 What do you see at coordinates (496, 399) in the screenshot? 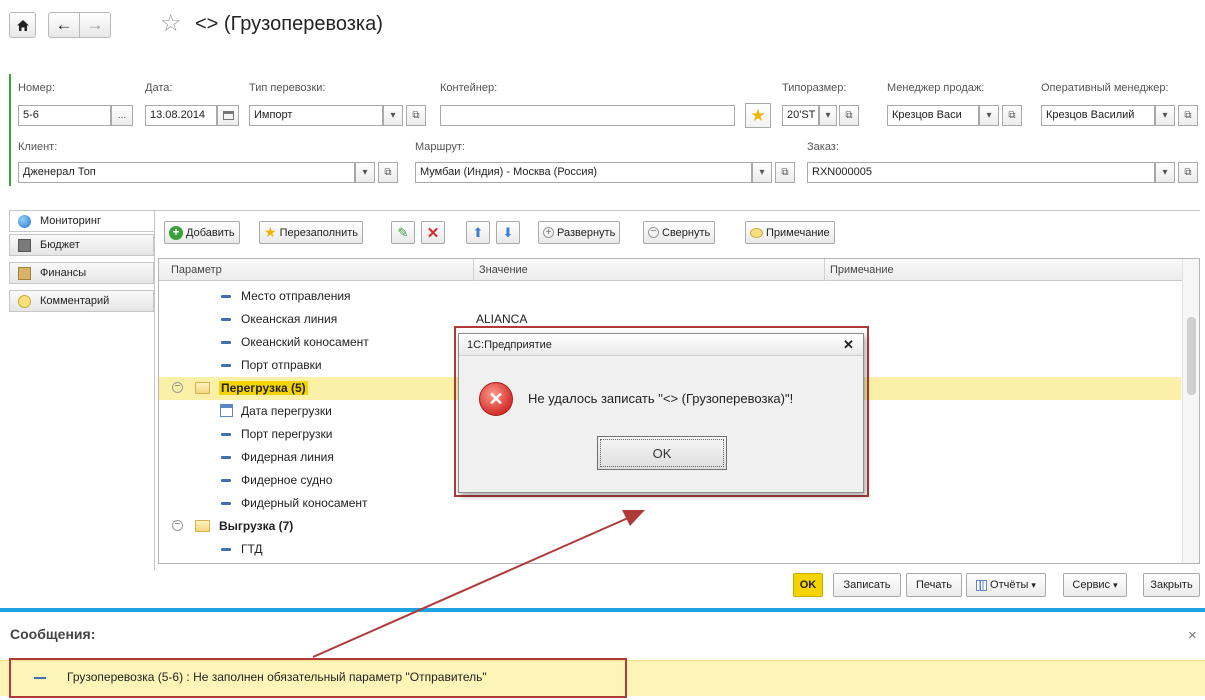
I see `error-icon: ✕` at bounding box center [496, 399].